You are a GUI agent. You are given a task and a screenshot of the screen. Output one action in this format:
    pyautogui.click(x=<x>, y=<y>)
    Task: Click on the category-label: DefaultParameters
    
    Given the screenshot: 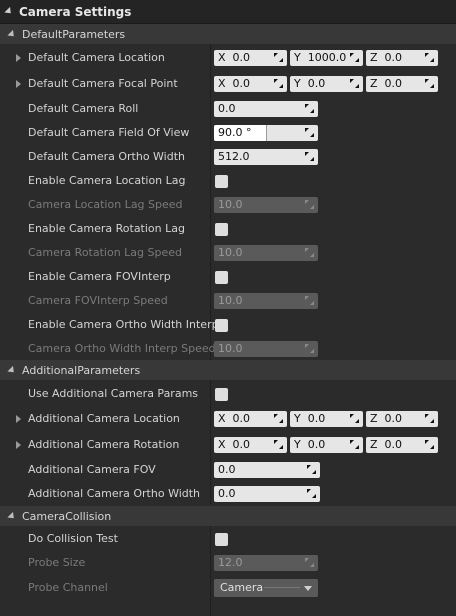 What is the action you would take?
    pyautogui.click(x=74, y=34)
    